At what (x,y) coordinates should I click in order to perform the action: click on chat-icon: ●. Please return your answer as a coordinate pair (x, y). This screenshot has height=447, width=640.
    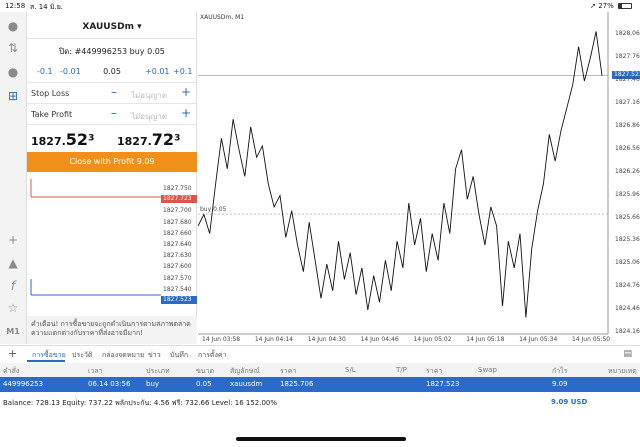
    Looking at the image, I should click on (13, 72).